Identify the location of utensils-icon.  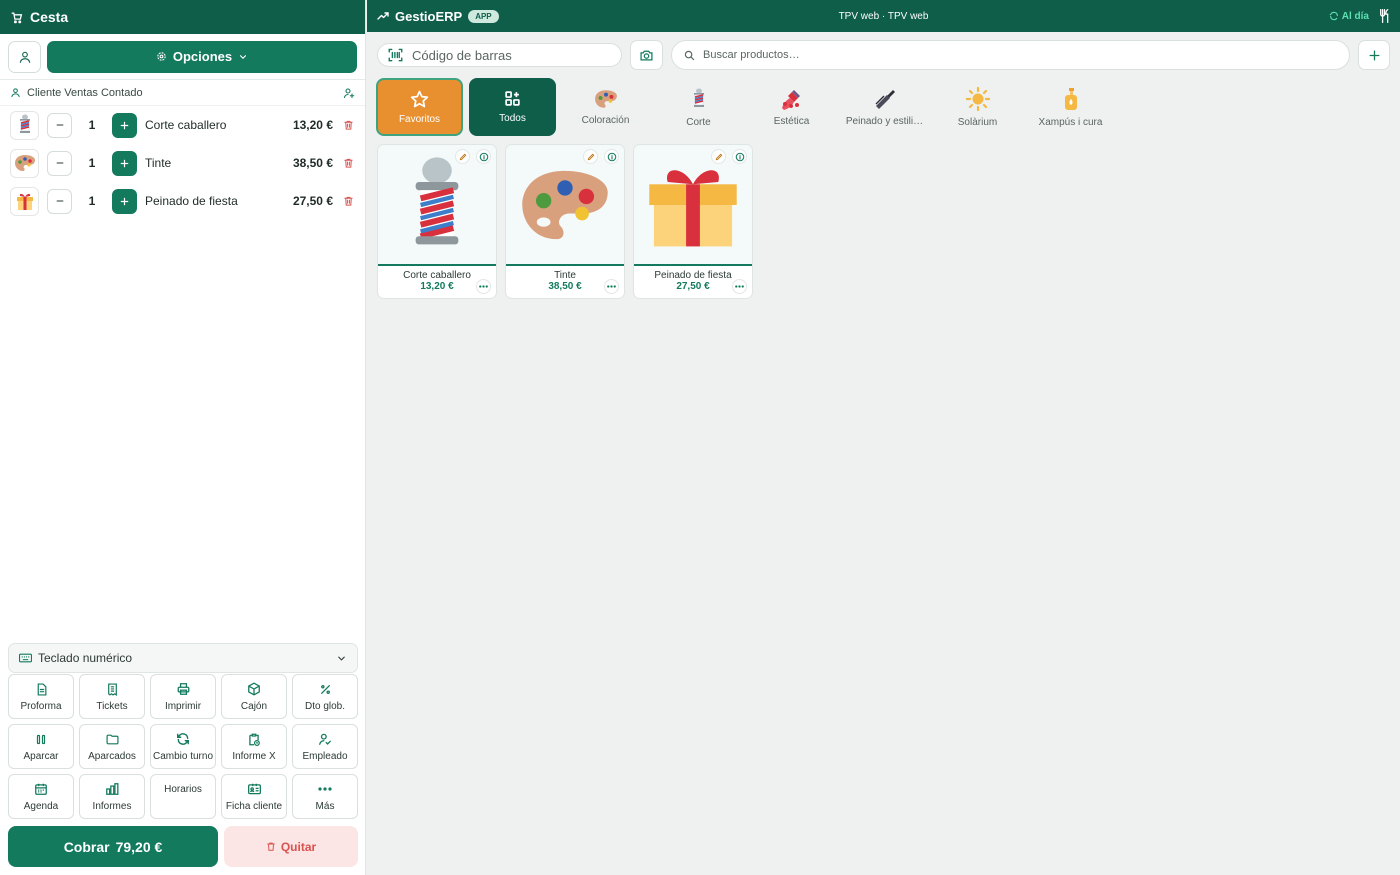
(1384, 16).